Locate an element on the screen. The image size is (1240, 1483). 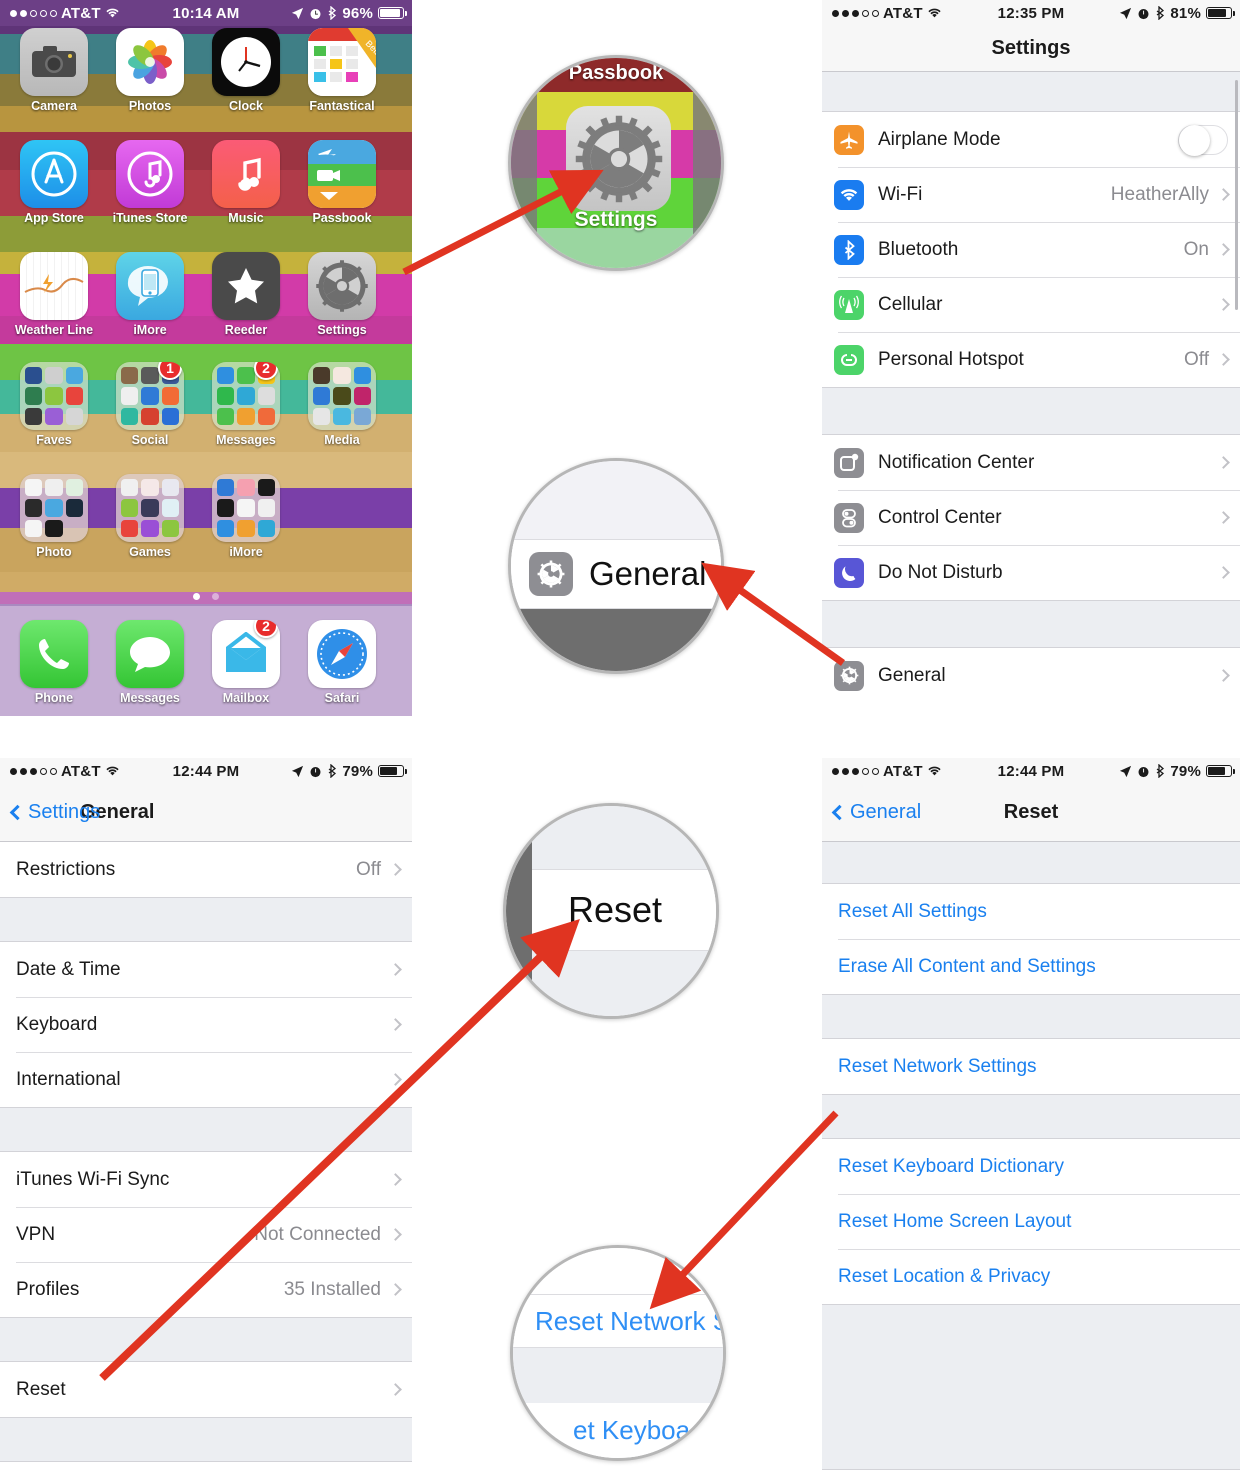
general-row-keyboard: Keyboard is located at coordinates (206, 1024).